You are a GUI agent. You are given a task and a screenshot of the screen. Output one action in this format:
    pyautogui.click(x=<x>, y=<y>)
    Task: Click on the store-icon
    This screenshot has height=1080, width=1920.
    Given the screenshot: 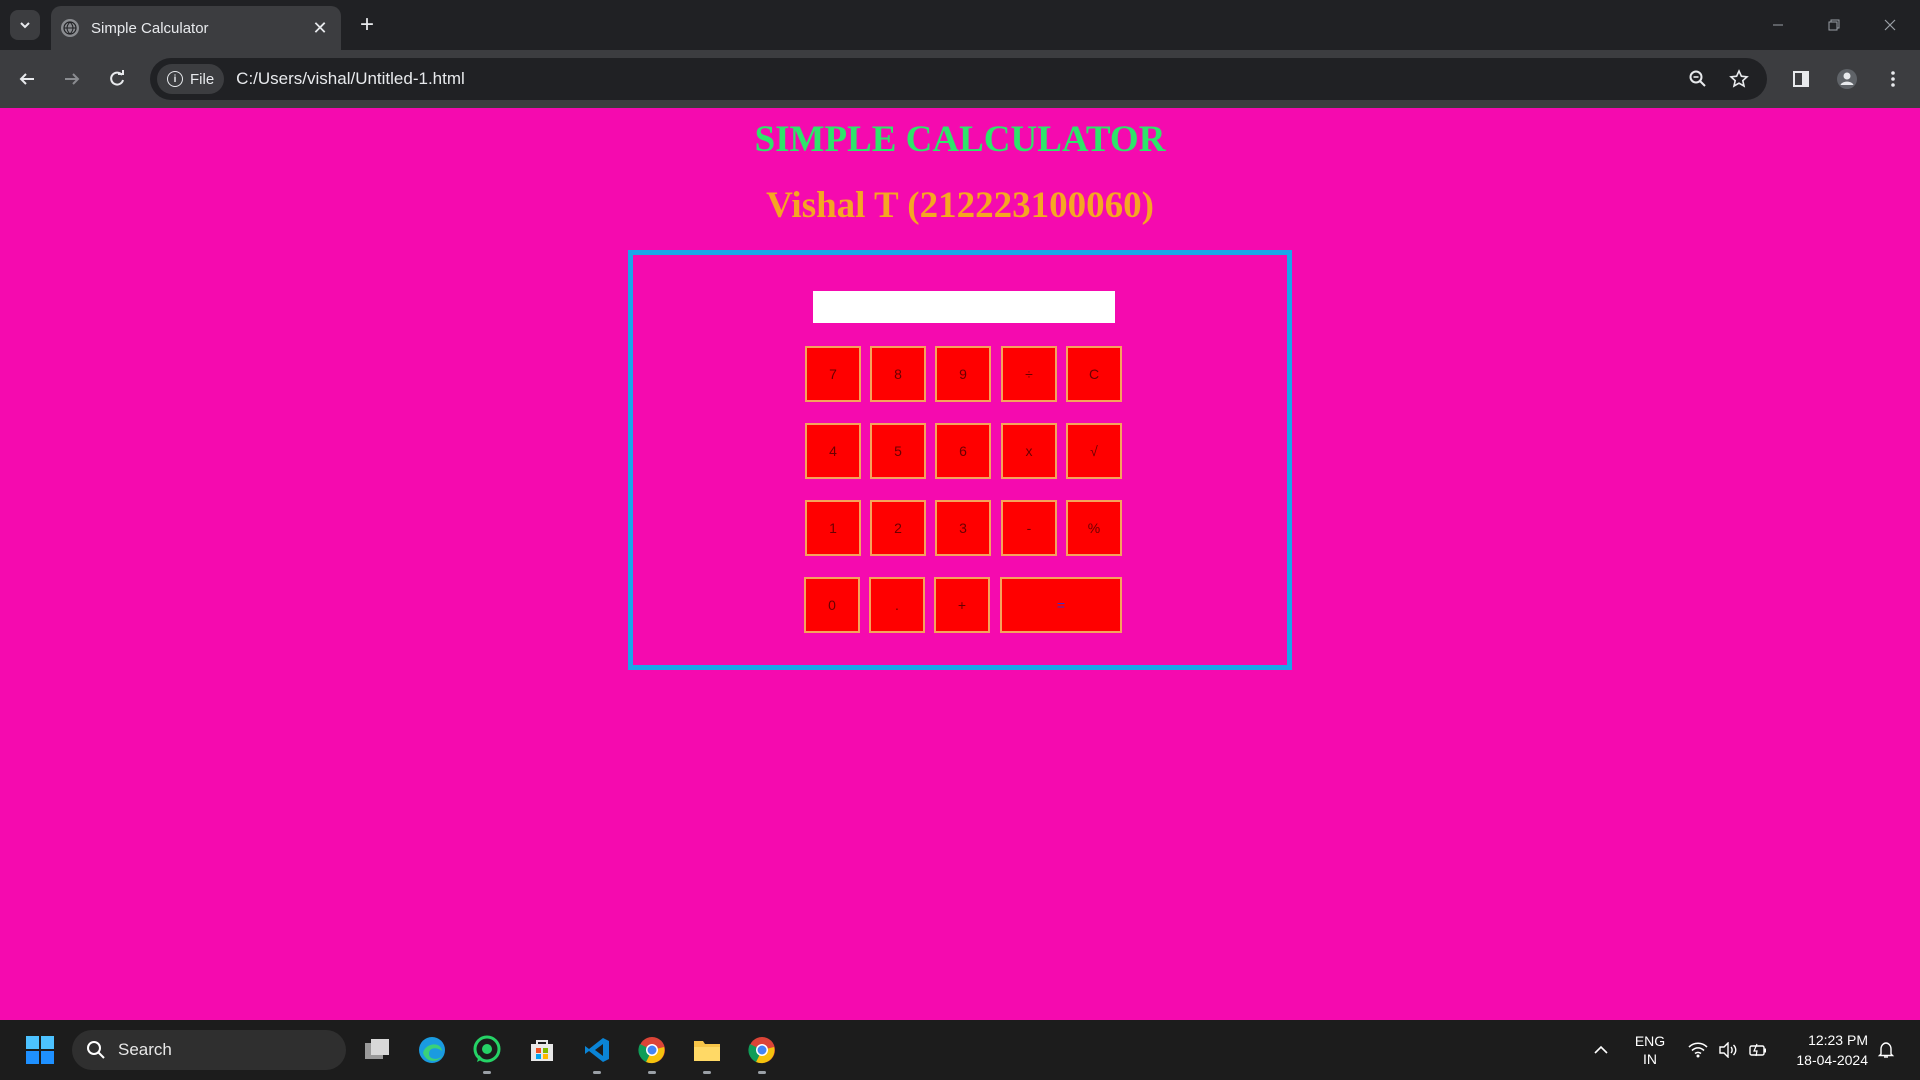 What is the action you would take?
    pyautogui.click(x=542, y=1050)
    